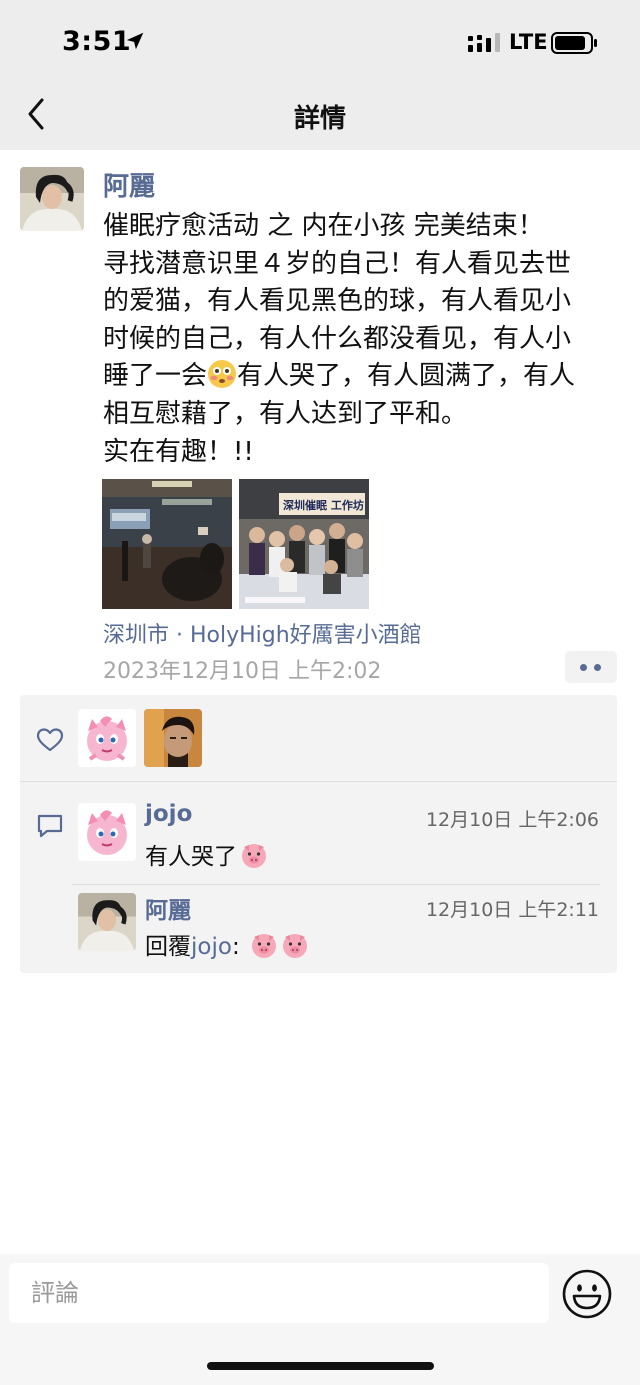 This screenshot has height=1385, width=640. What do you see at coordinates (337, 301) in the screenshot?
I see `post-line: 的爱猫，有人看见黑色的球，有人看见小` at bounding box center [337, 301].